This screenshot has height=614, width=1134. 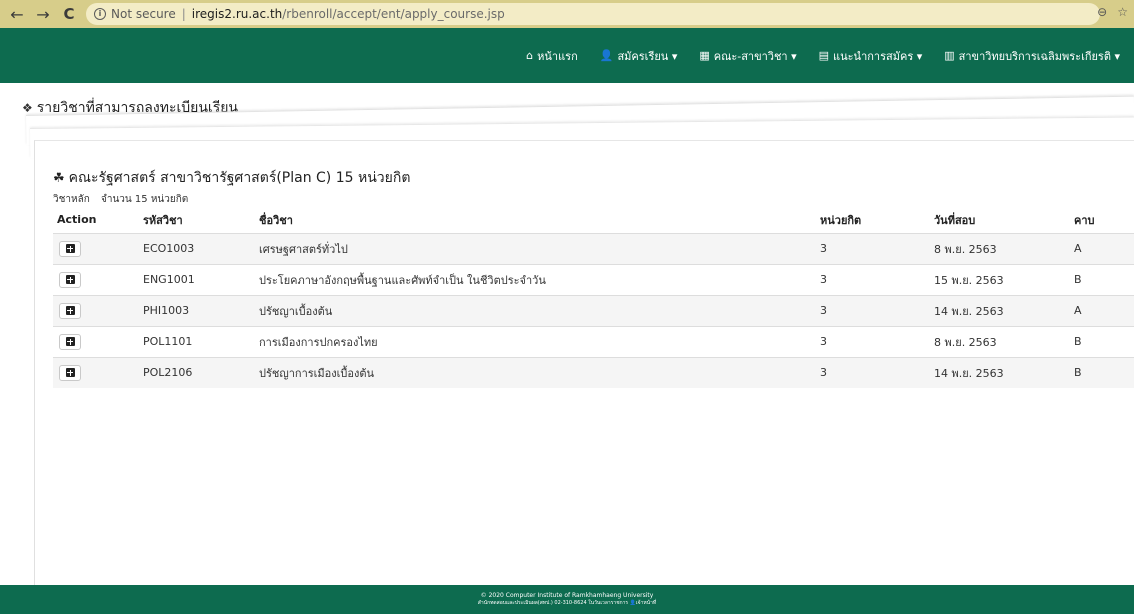 What do you see at coordinates (841, 220) in the screenshot?
I see `header-credit: หน่วยกิต` at bounding box center [841, 220].